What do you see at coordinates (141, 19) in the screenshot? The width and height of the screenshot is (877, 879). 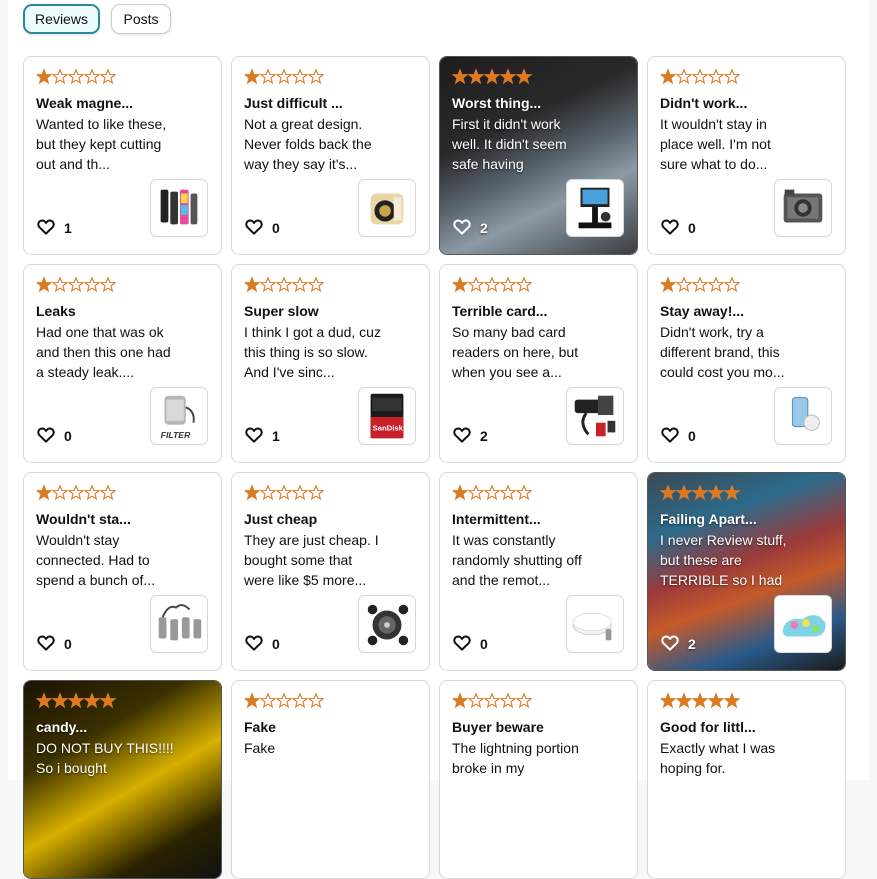 I see `tab-posts: Posts` at bounding box center [141, 19].